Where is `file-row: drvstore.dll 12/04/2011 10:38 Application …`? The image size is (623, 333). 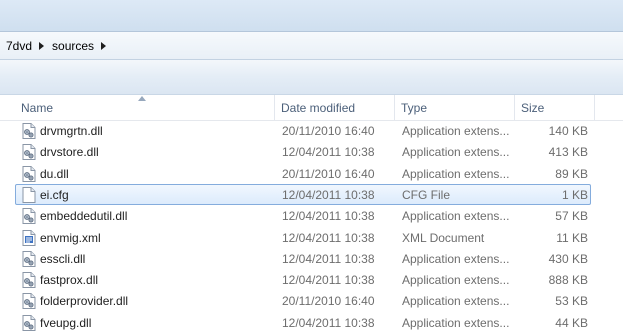
file-row: drvstore.dll 12/04/2011 10:38 Application … is located at coordinates (303, 151).